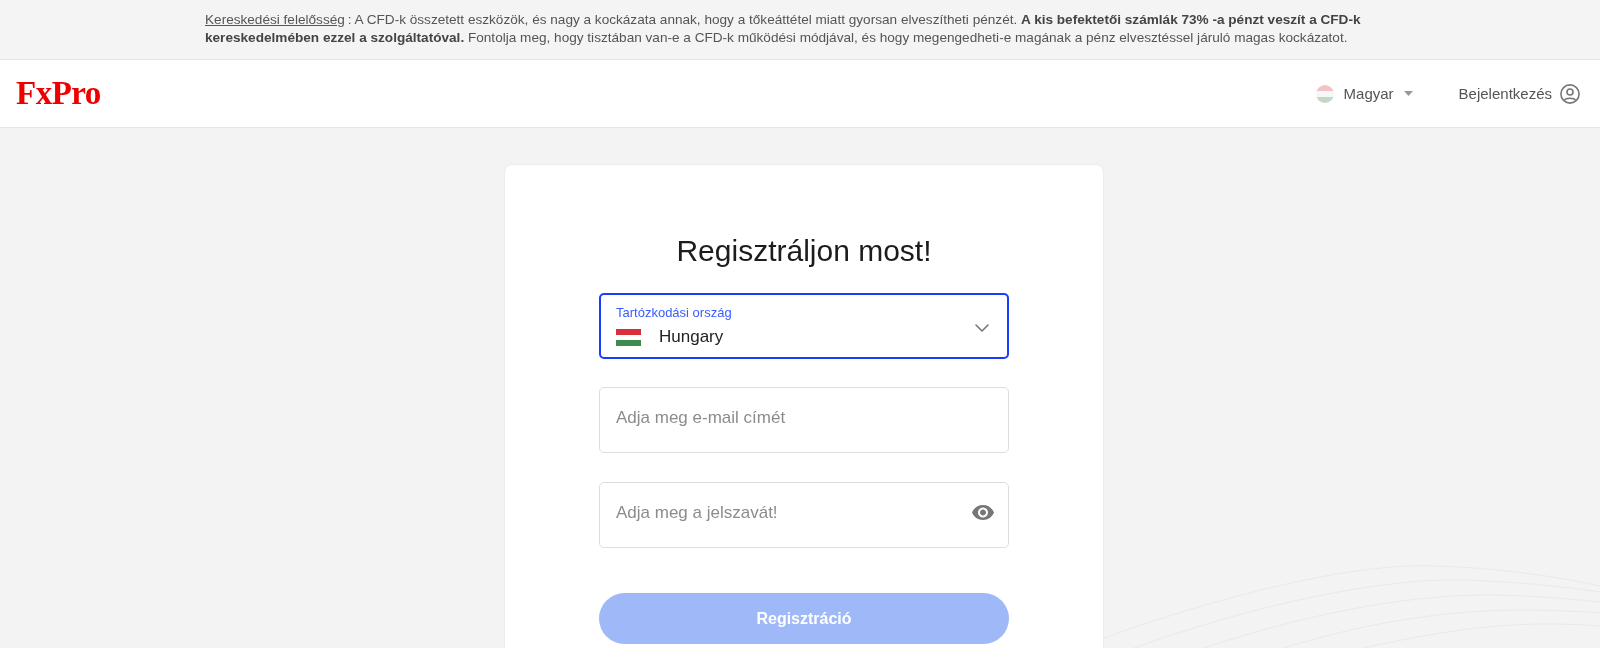  I want to click on language-selector: Magyar, so click(1364, 93).